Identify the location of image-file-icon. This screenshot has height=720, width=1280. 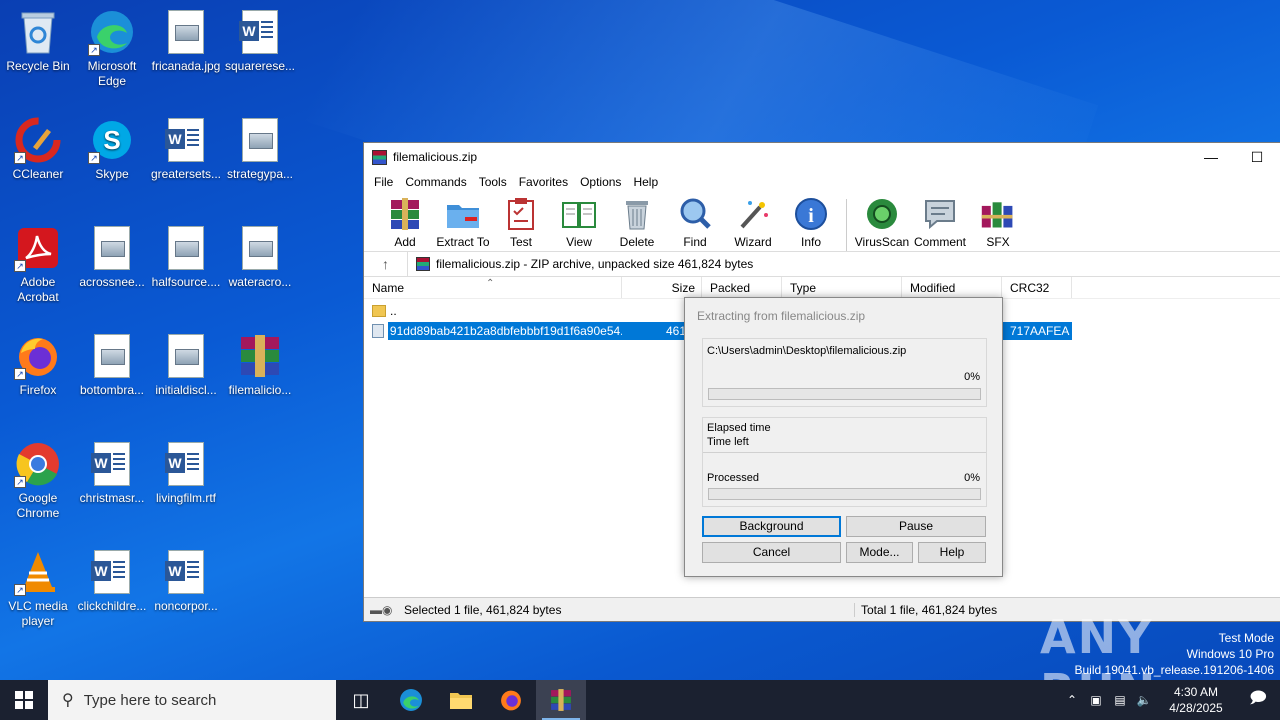
(112, 248).